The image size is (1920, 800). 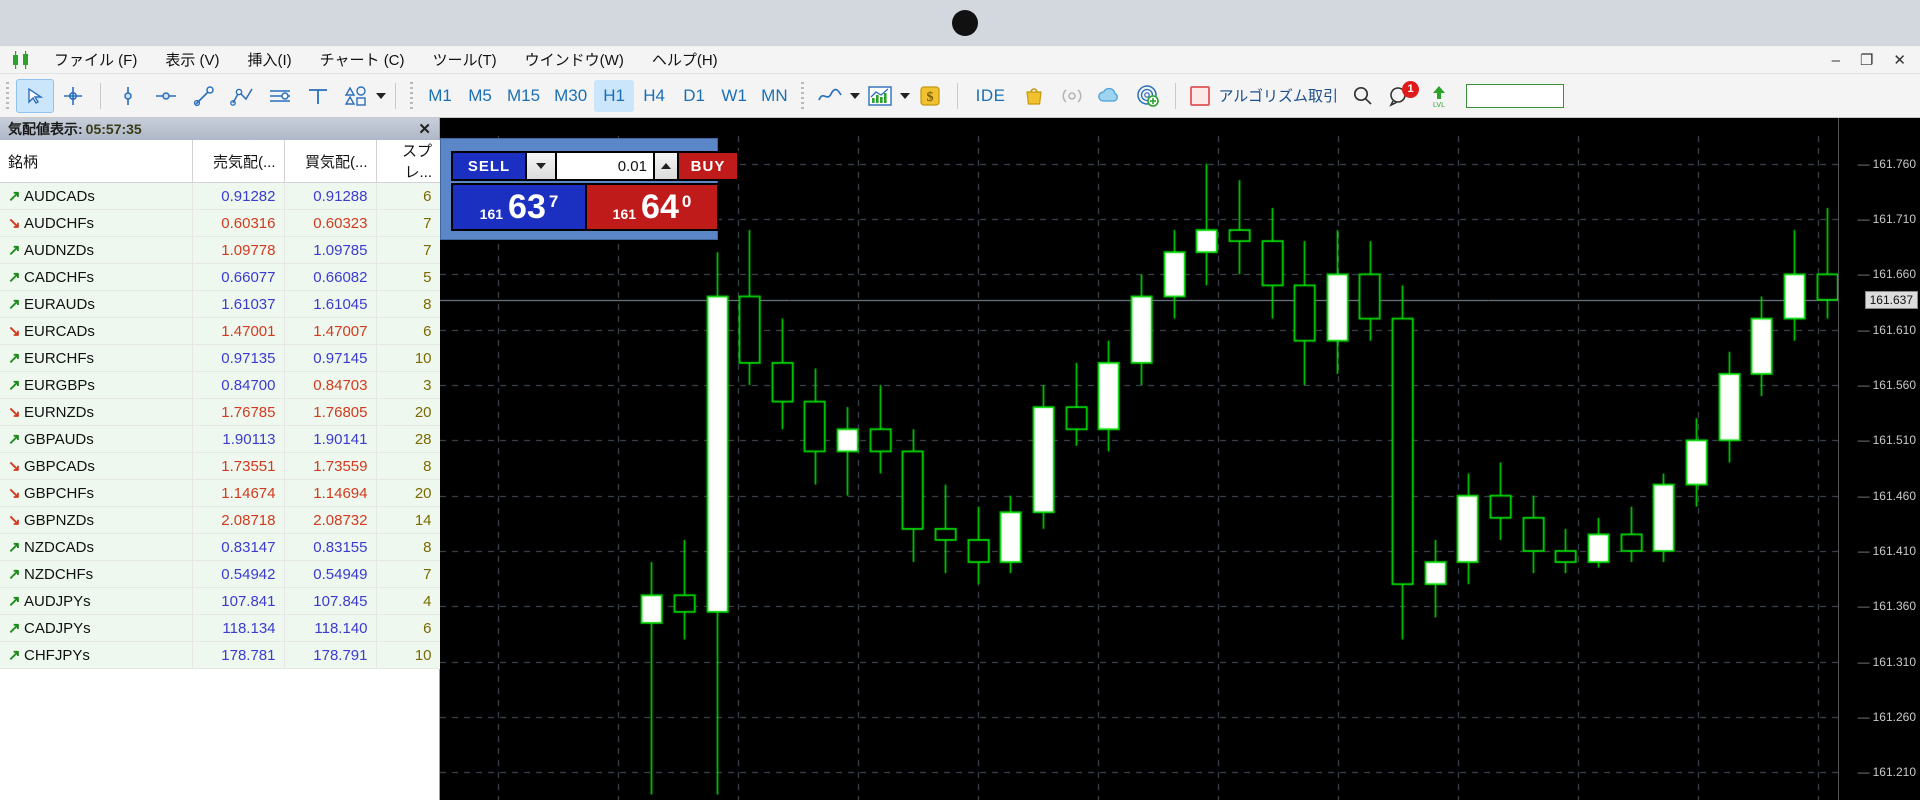 What do you see at coordinates (991, 96) in the screenshot?
I see `ide-button: IDE` at bounding box center [991, 96].